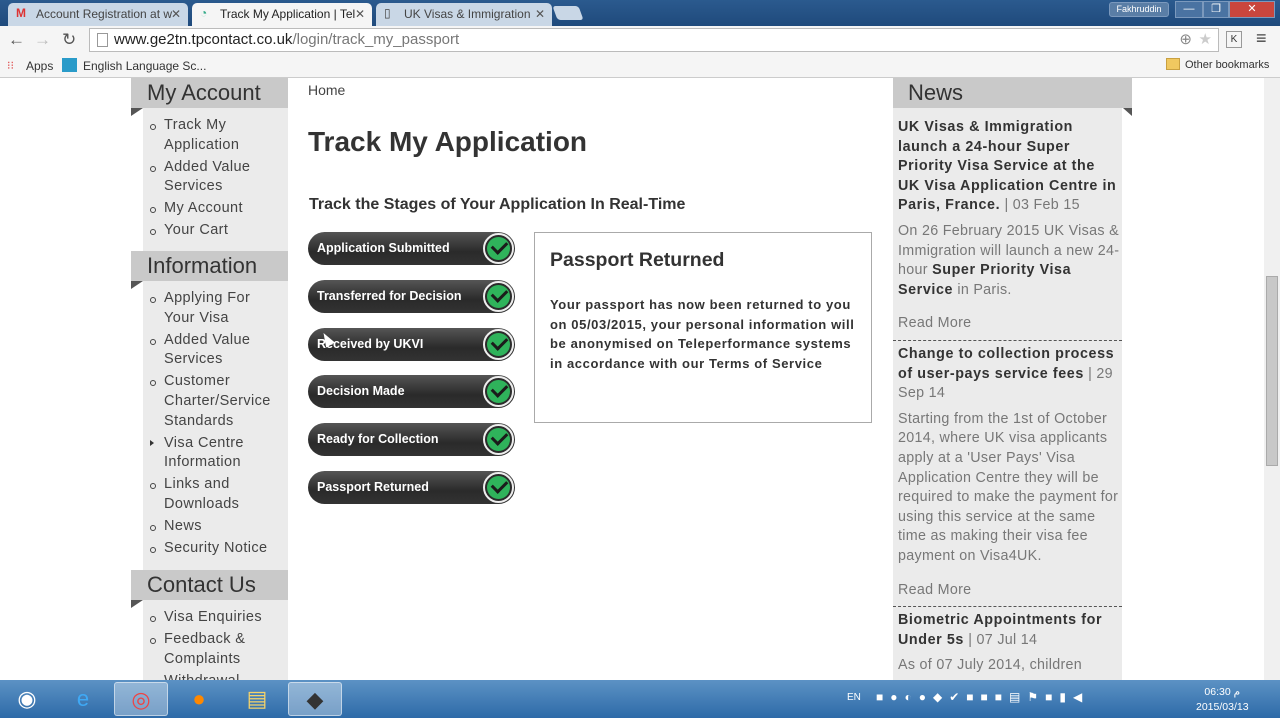  I want to click on chrome-icon: ◎, so click(141, 699).